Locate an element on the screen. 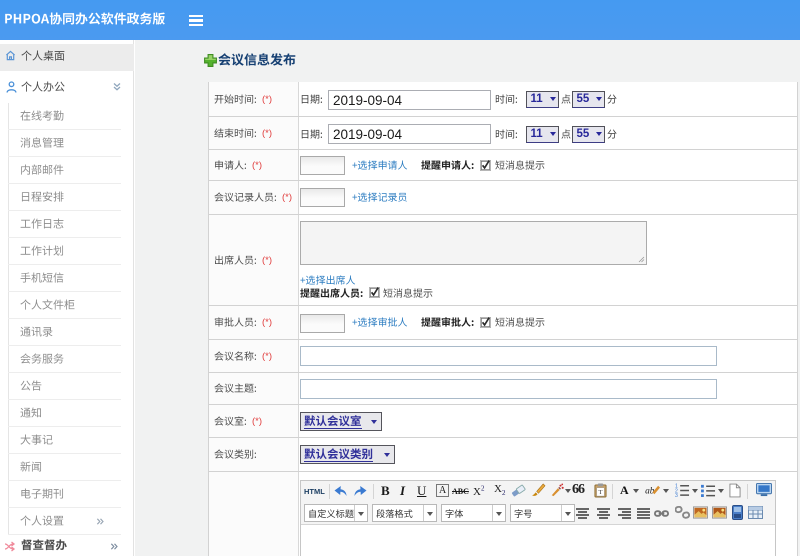  svg-text: ab is located at coordinates (650, 491).